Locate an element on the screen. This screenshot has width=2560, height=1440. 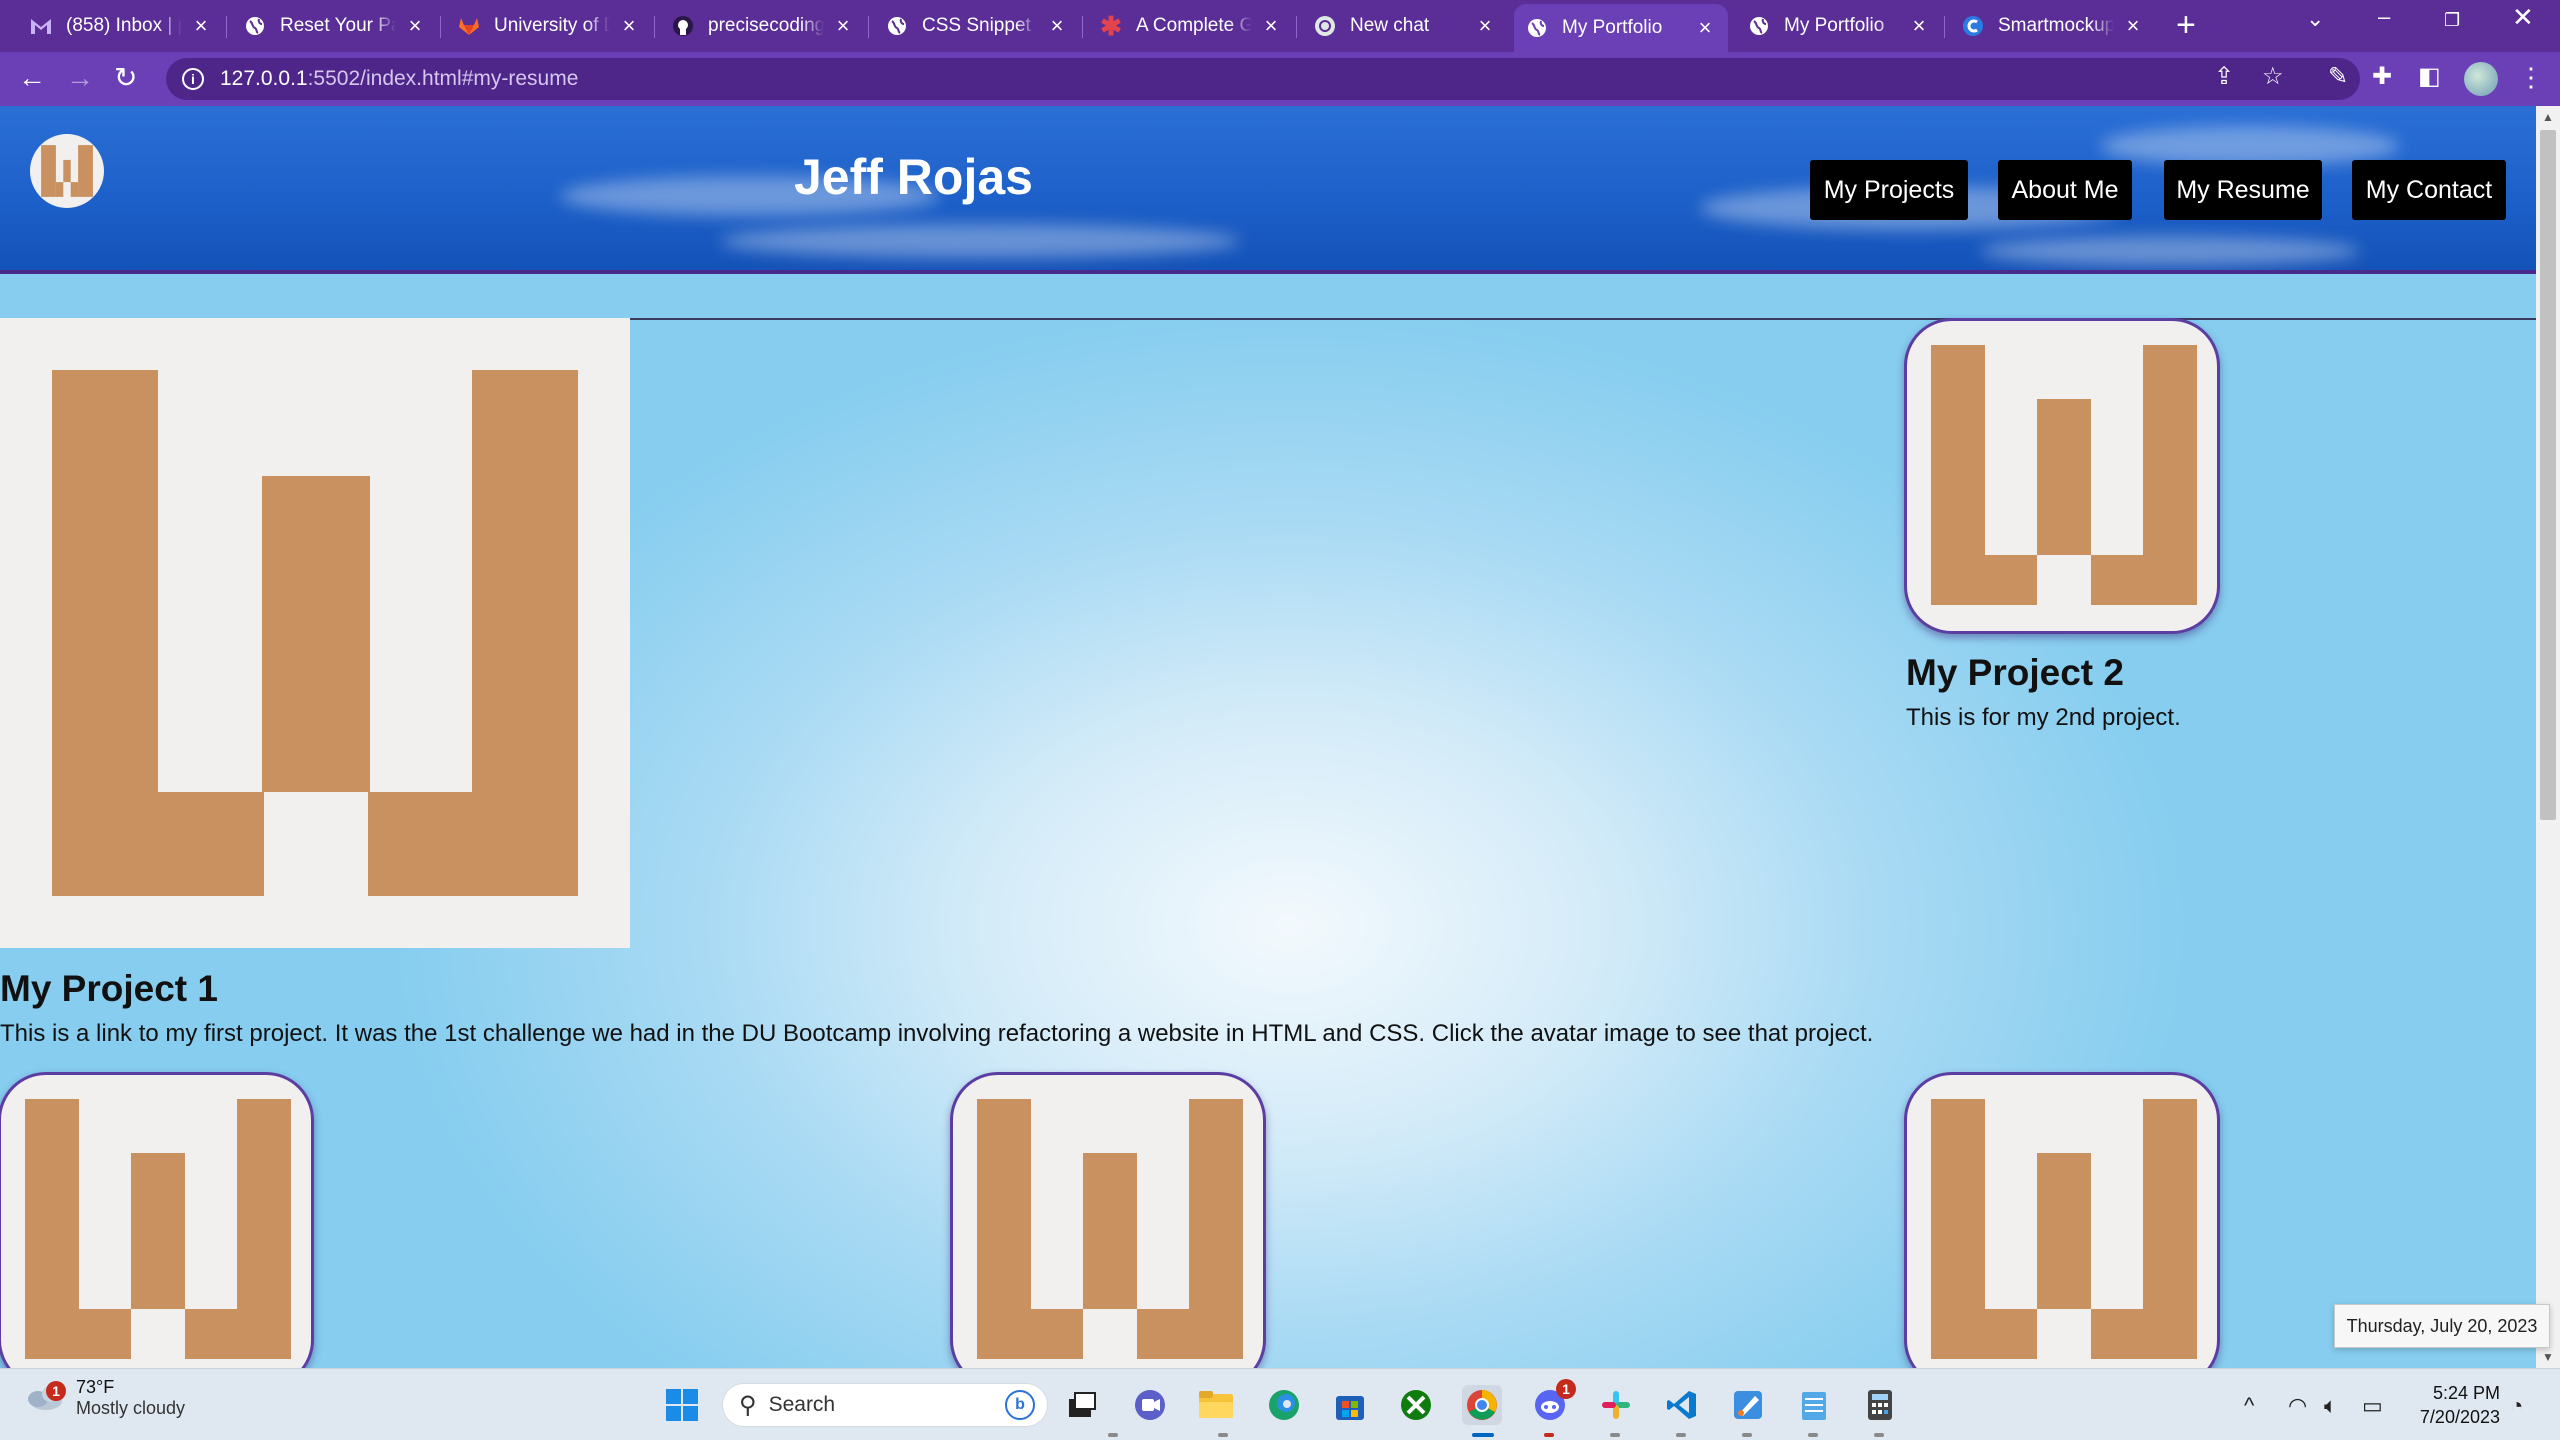
tab-my-portfolio-active: My Portfolio × is located at coordinates (1621, 28).